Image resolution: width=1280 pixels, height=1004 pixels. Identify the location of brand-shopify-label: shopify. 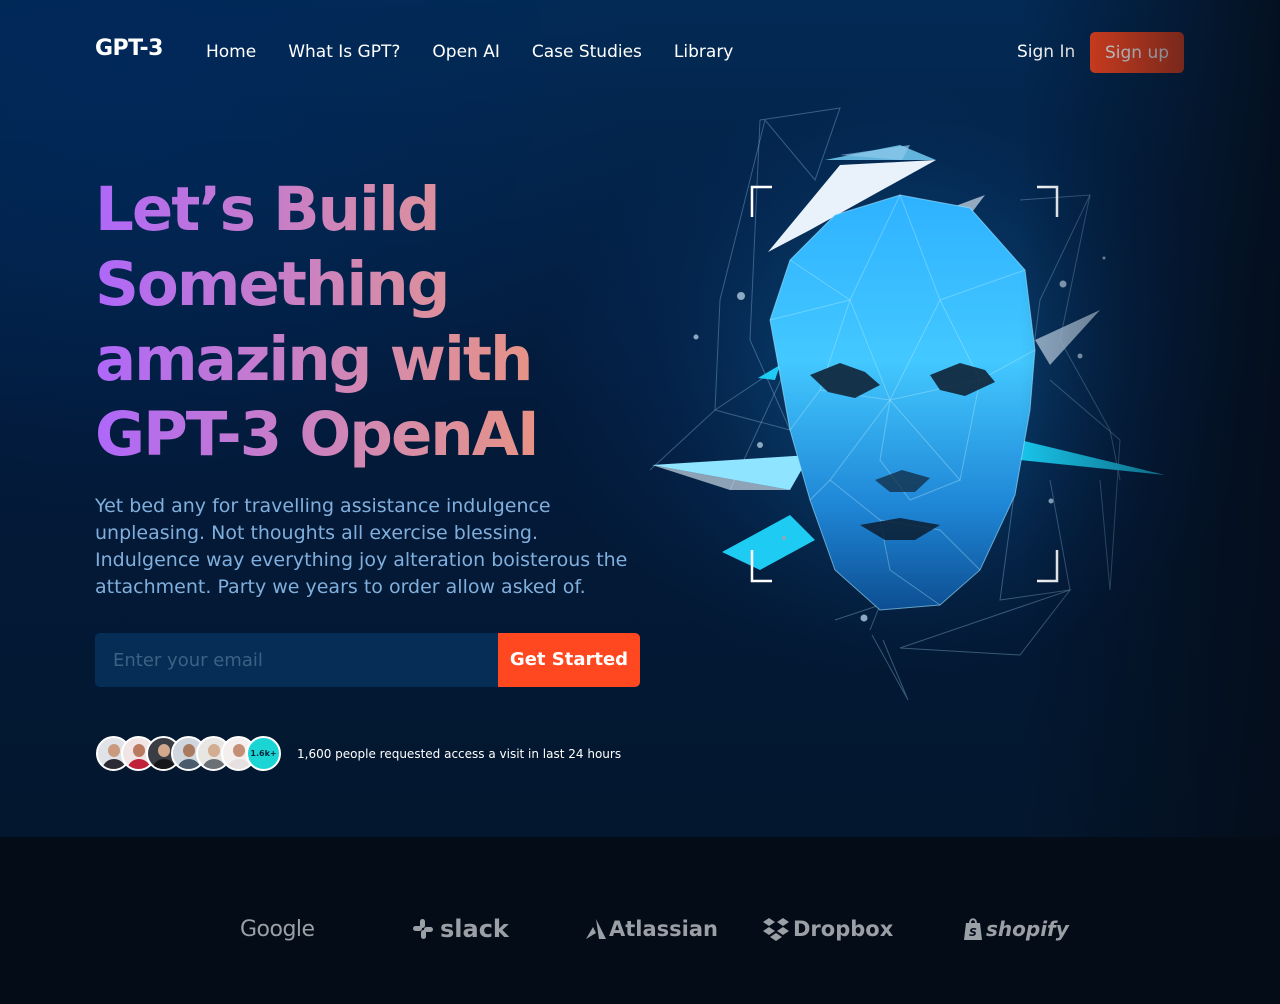
(1027, 929).